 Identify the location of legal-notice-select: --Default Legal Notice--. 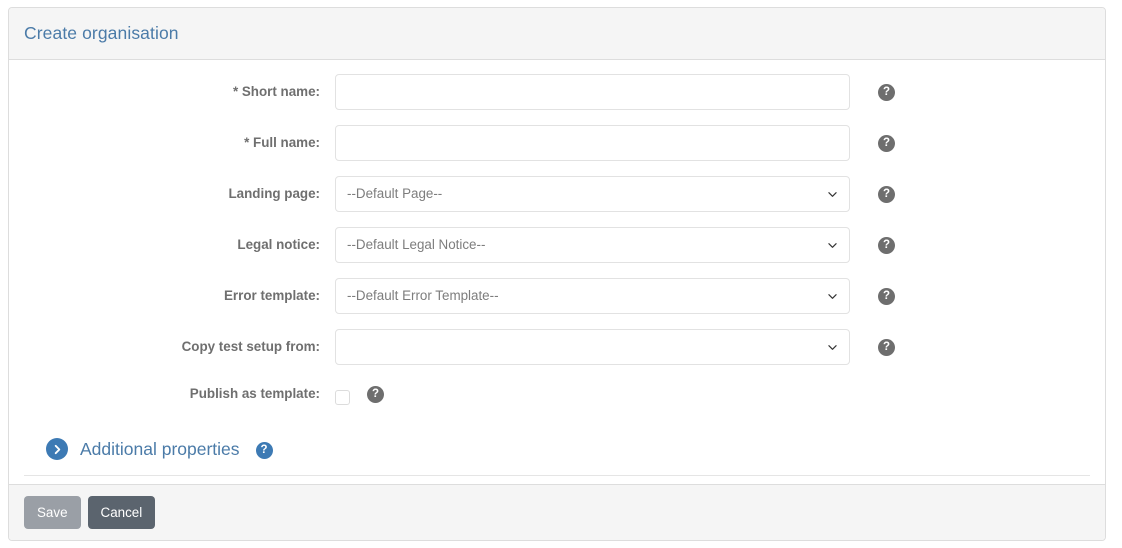
(592, 245).